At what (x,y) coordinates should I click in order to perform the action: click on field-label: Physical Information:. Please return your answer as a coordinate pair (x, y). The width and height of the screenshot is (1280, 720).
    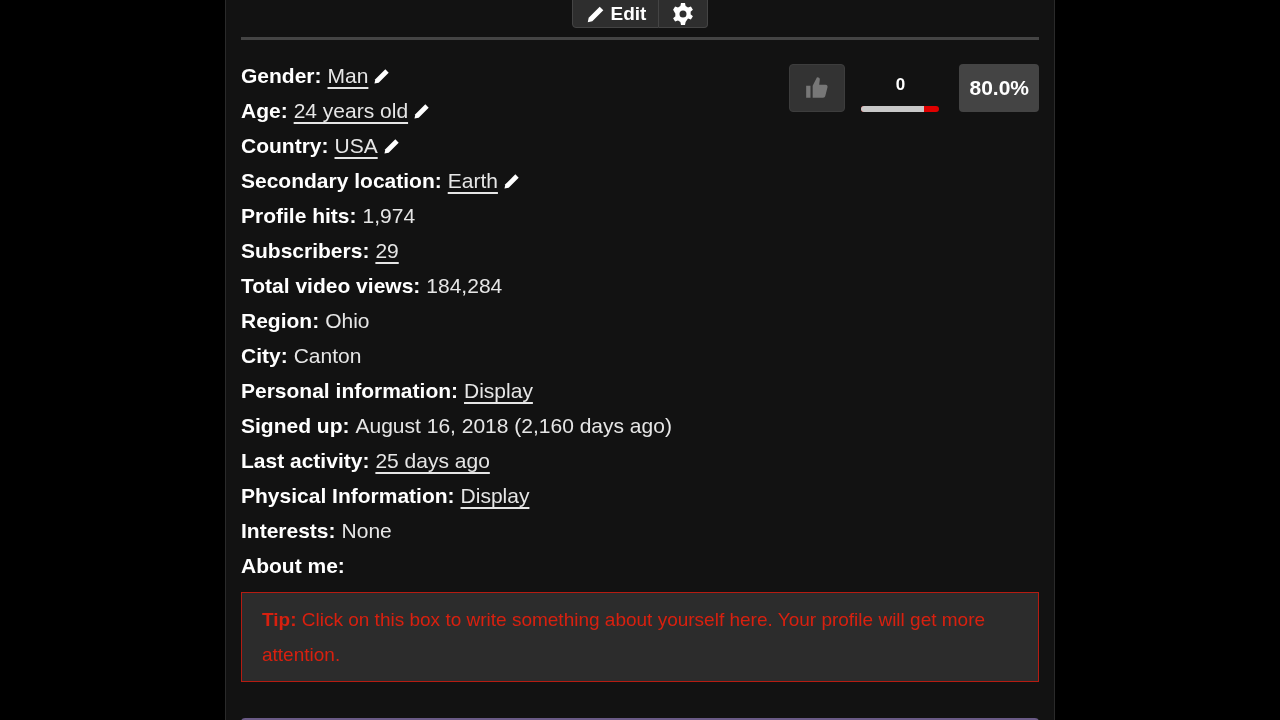
    Looking at the image, I should click on (348, 496).